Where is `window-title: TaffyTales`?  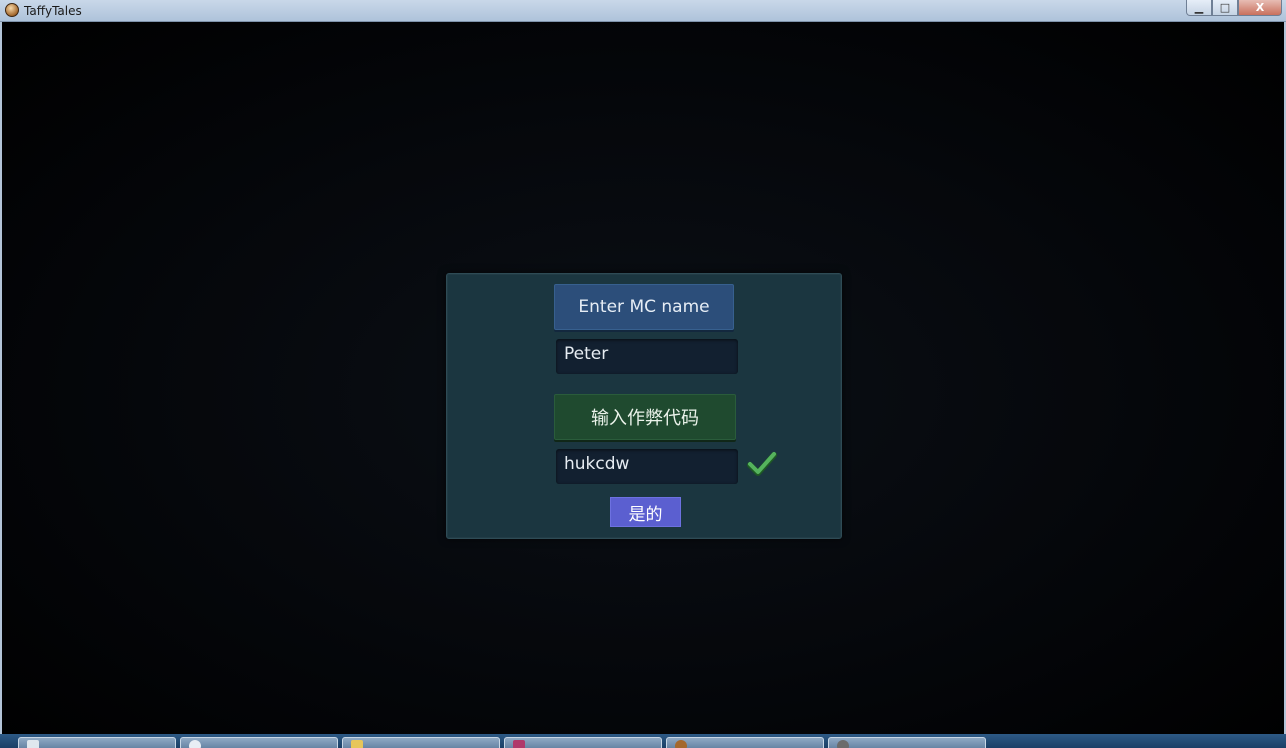
window-title: TaffyTales is located at coordinates (53, 11).